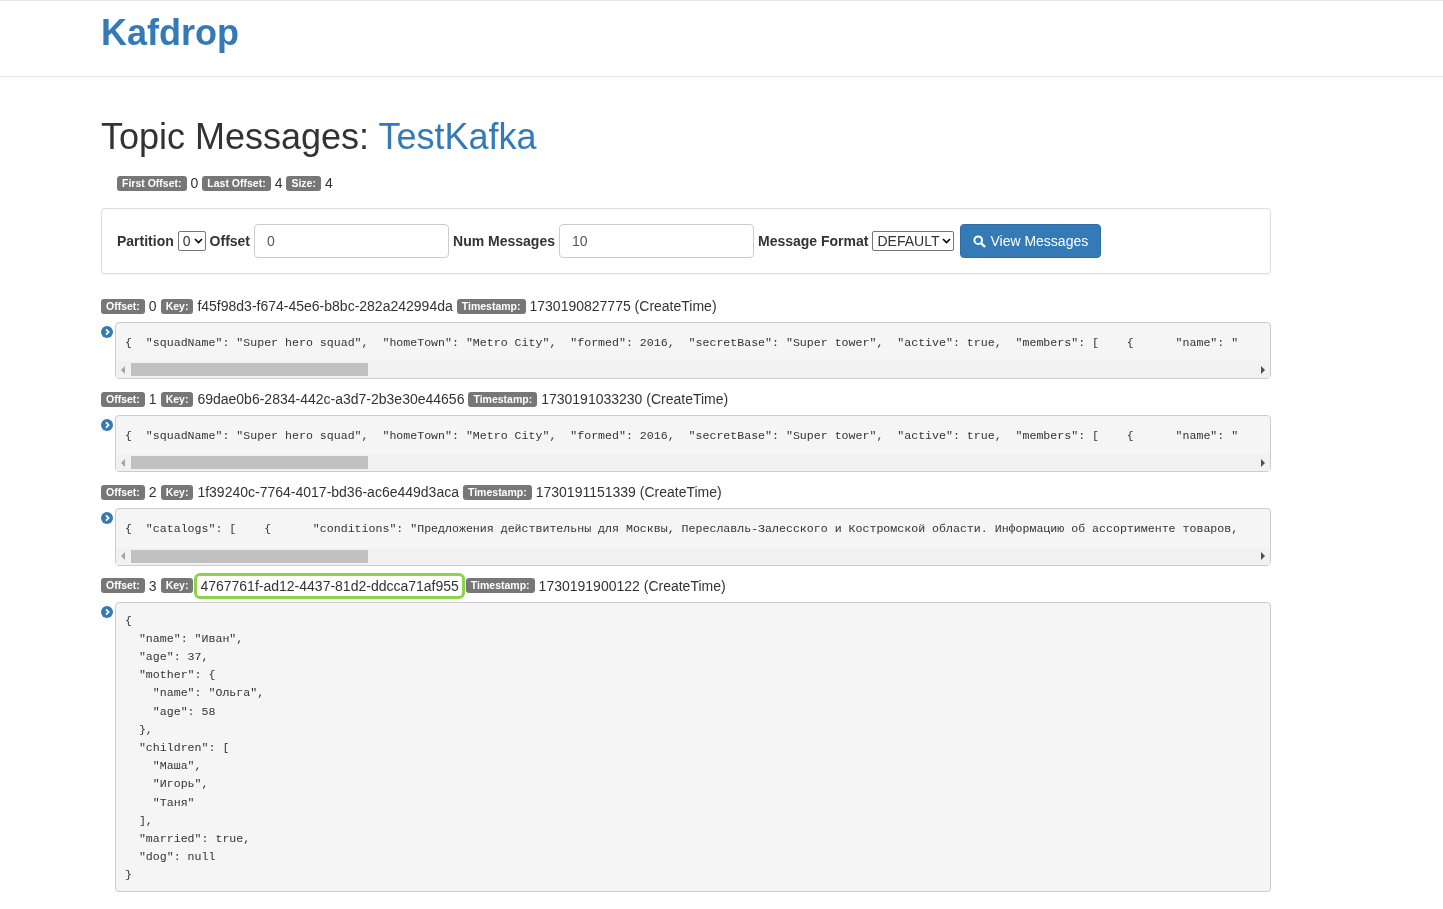  Describe the element at coordinates (145, 241) in the screenshot. I see `partition-label: Partition` at that location.